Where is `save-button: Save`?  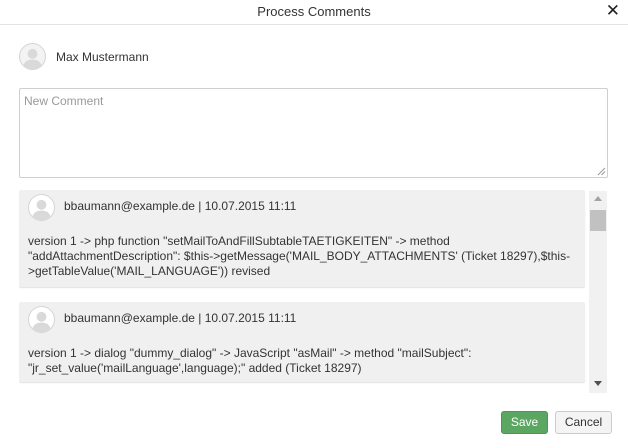 save-button: Save is located at coordinates (524, 422).